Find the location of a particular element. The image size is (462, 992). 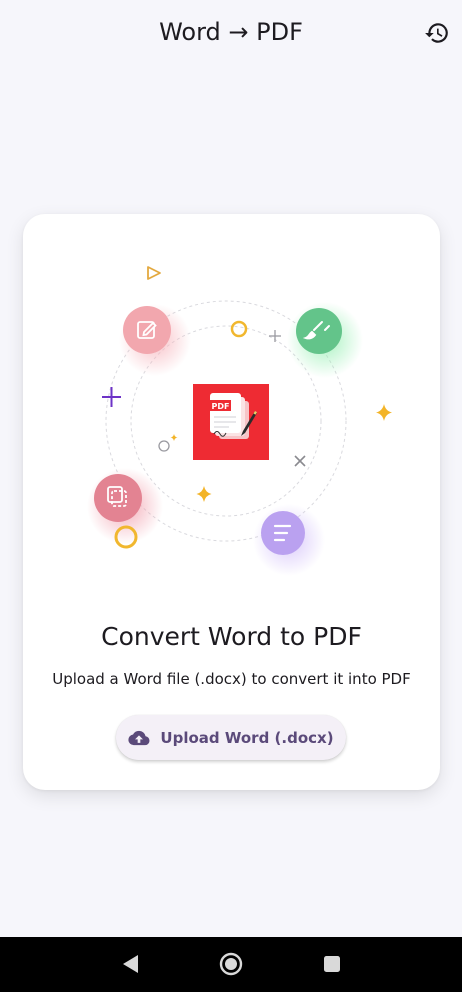

copy-bubble is located at coordinates (125, 506).